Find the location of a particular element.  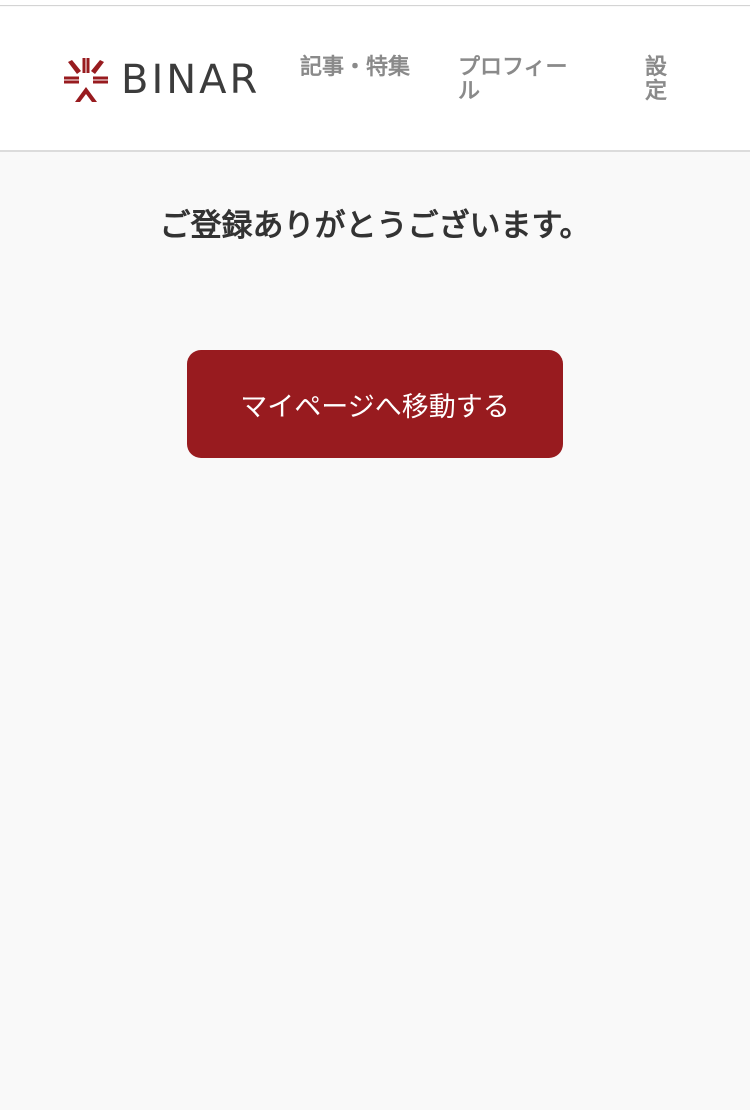

logo-text: BINAR is located at coordinates (191, 80).